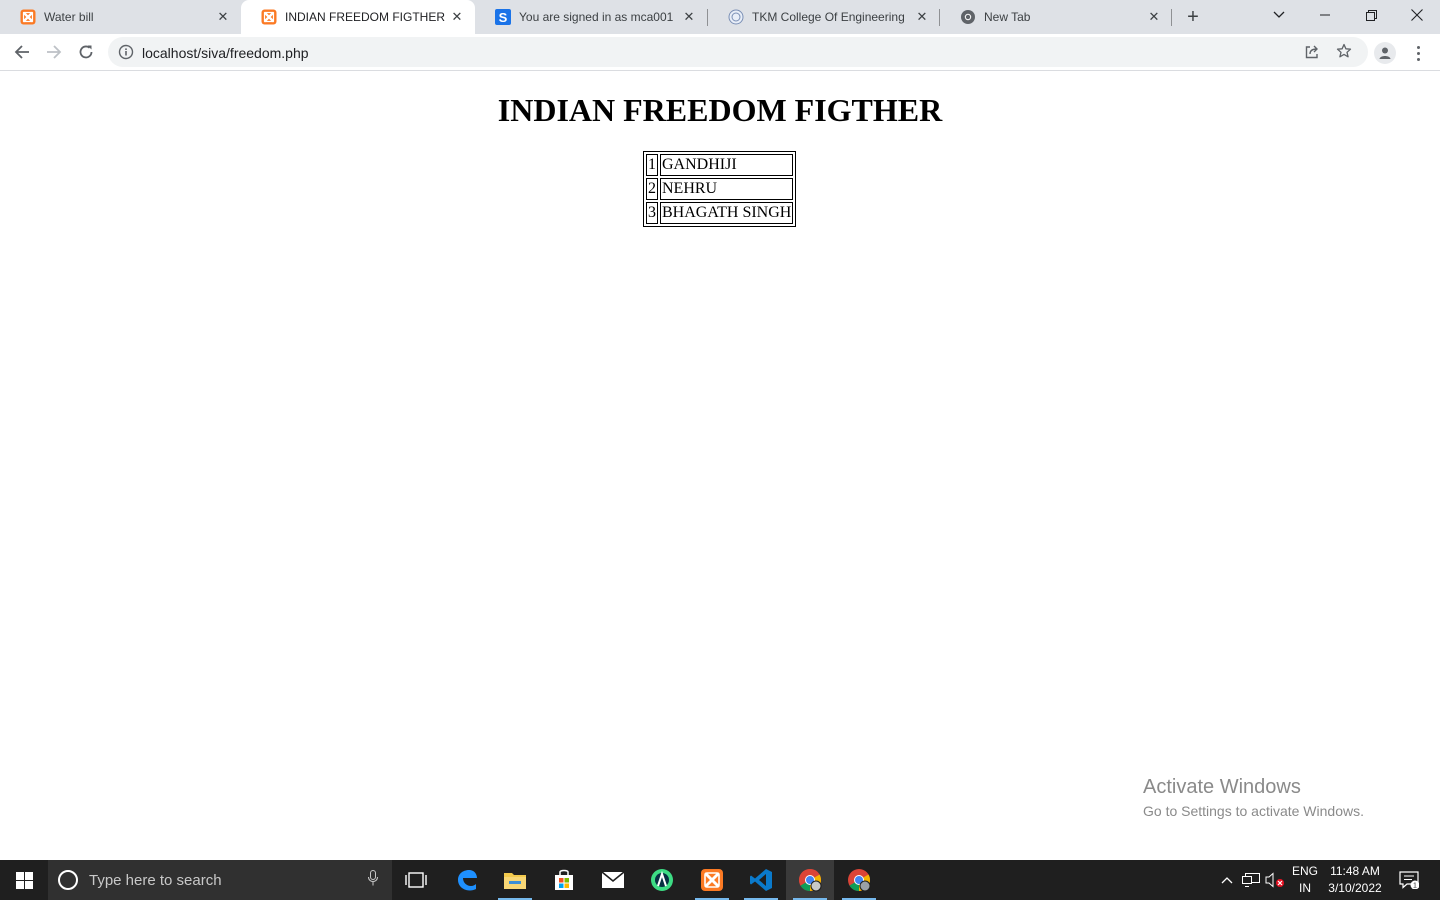  I want to click on microphone-icon, so click(373, 880).